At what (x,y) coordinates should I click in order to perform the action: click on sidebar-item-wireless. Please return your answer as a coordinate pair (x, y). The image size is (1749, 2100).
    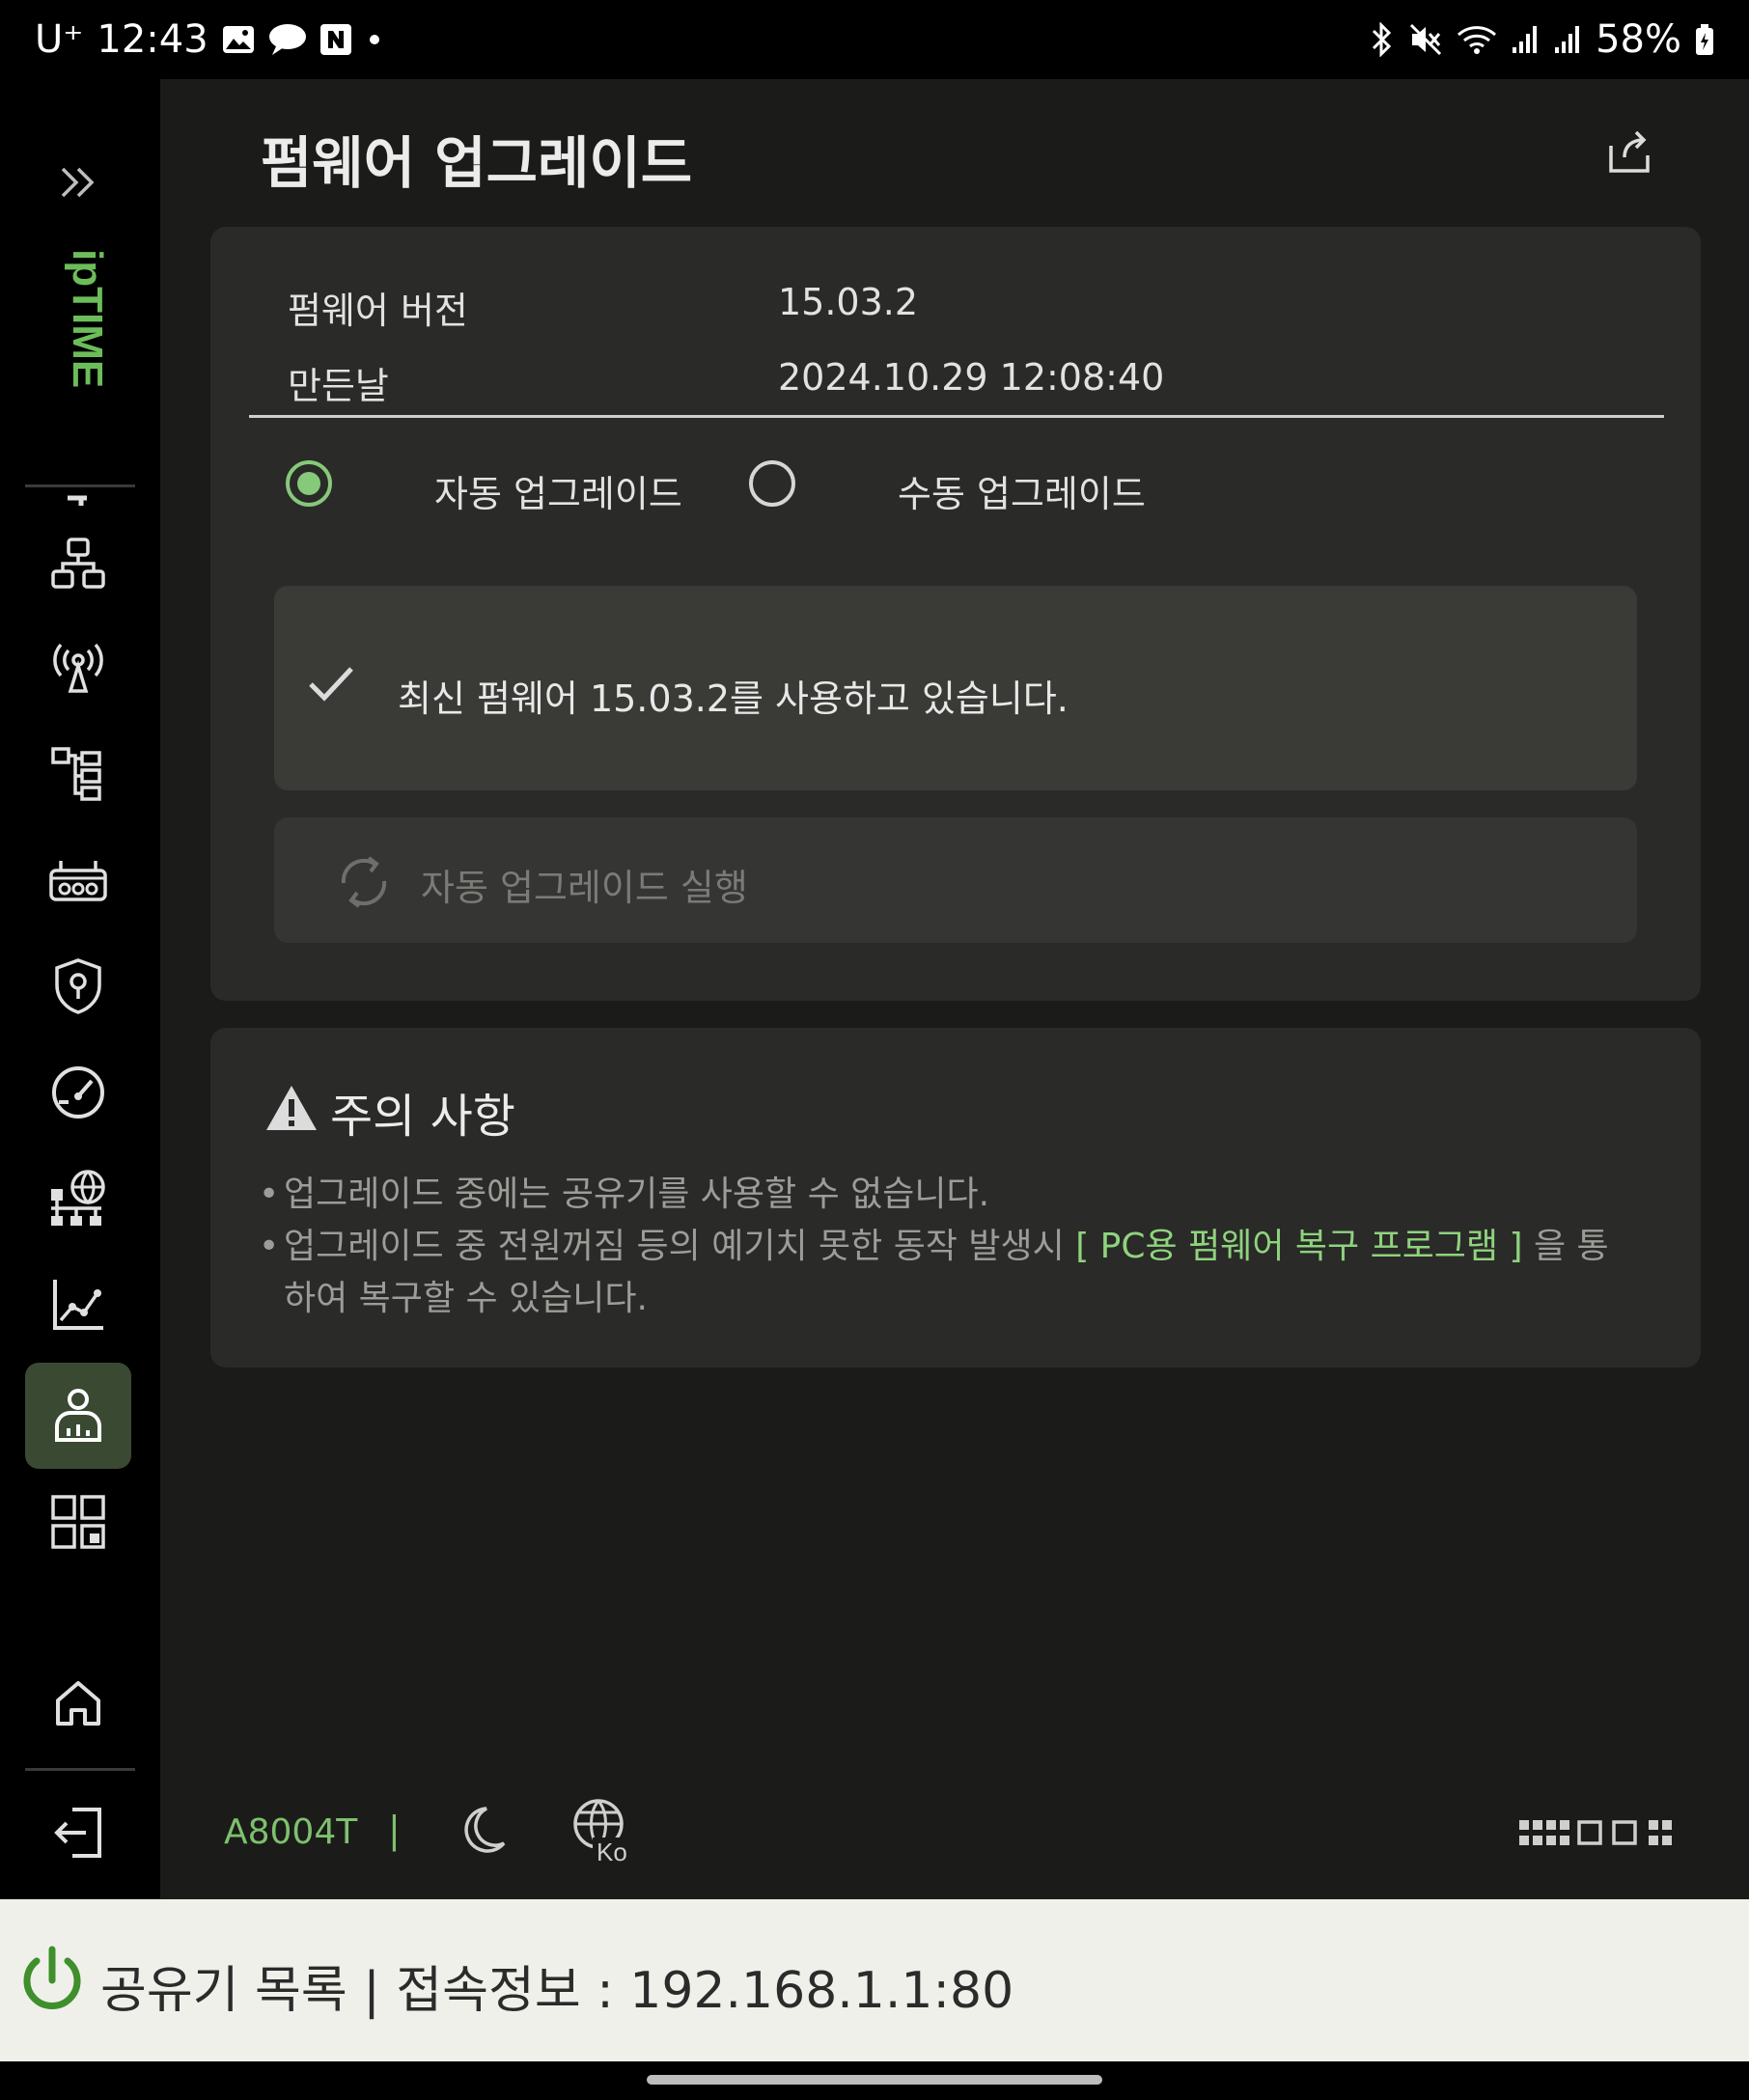
    Looking at the image, I should click on (78, 668).